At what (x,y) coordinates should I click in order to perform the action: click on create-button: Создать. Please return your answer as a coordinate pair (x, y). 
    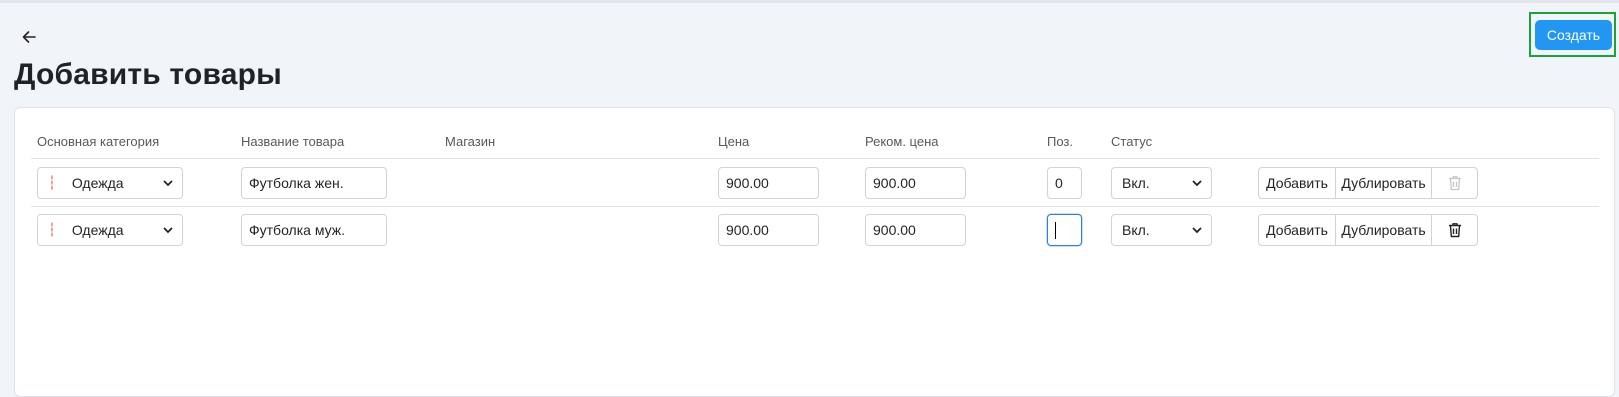
    Looking at the image, I should click on (1573, 35).